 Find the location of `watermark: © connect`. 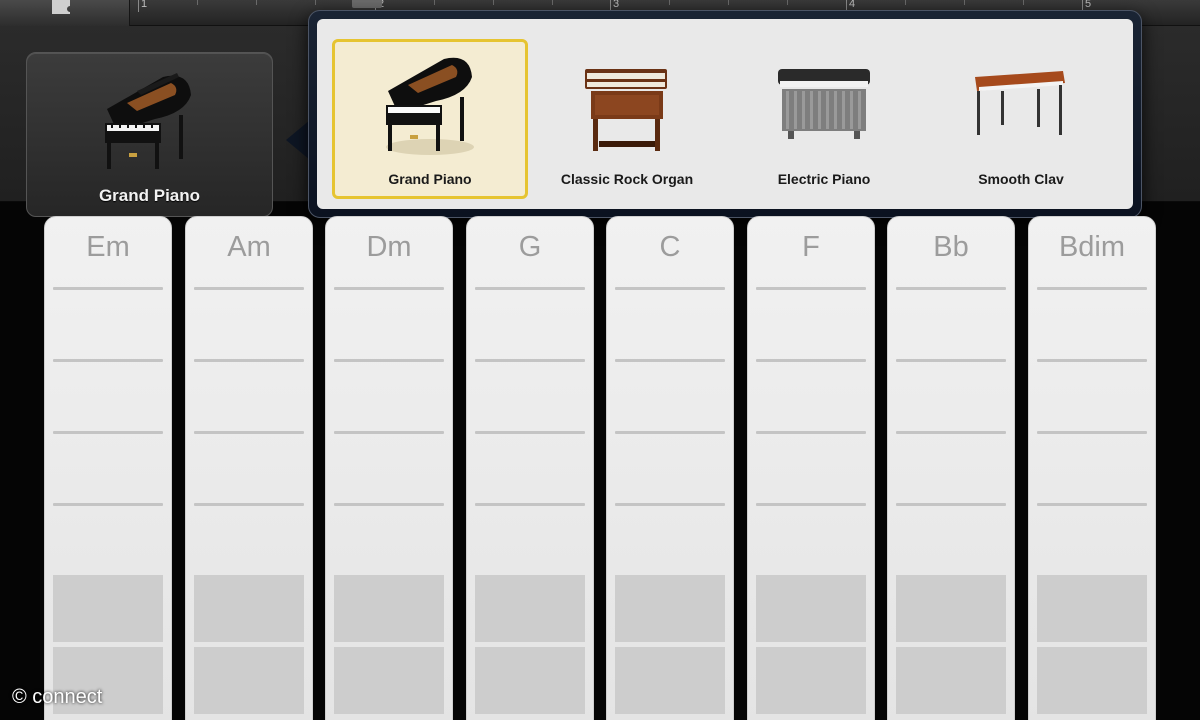

watermark: © connect is located at coordinates (57, 697).